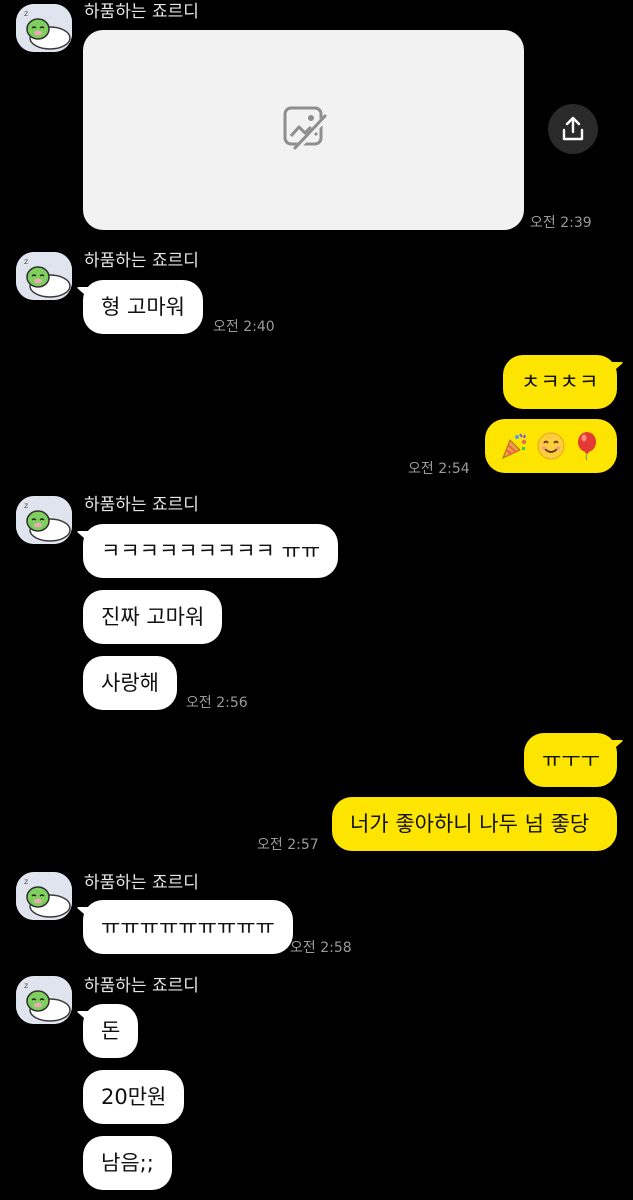 This screenshot has height=1200, width=633. Describe the element at coordinates (153, 617) in the screenshot. I see `message-bubble: 진짜 고마워` at that location.